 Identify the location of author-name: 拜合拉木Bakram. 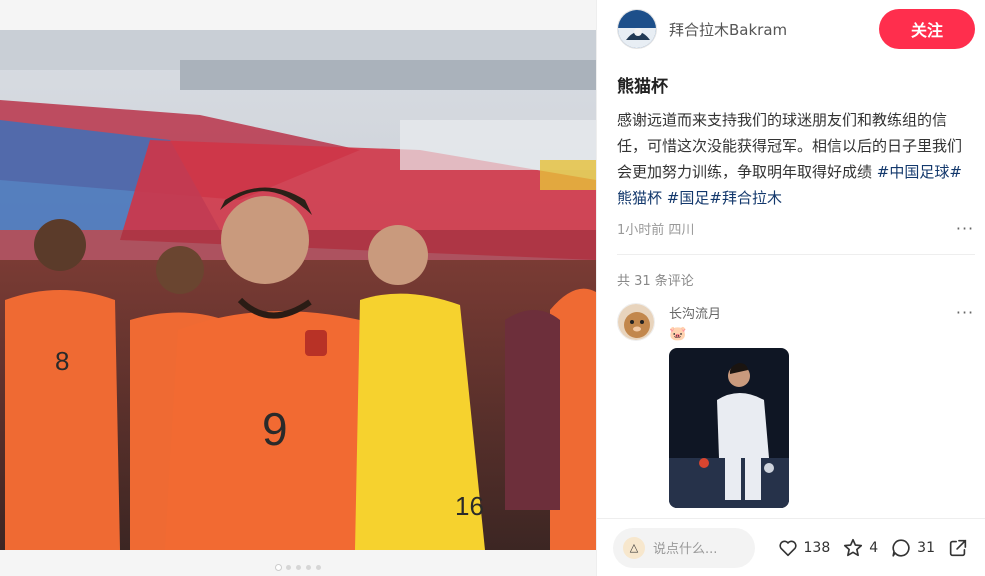
(774, 29).